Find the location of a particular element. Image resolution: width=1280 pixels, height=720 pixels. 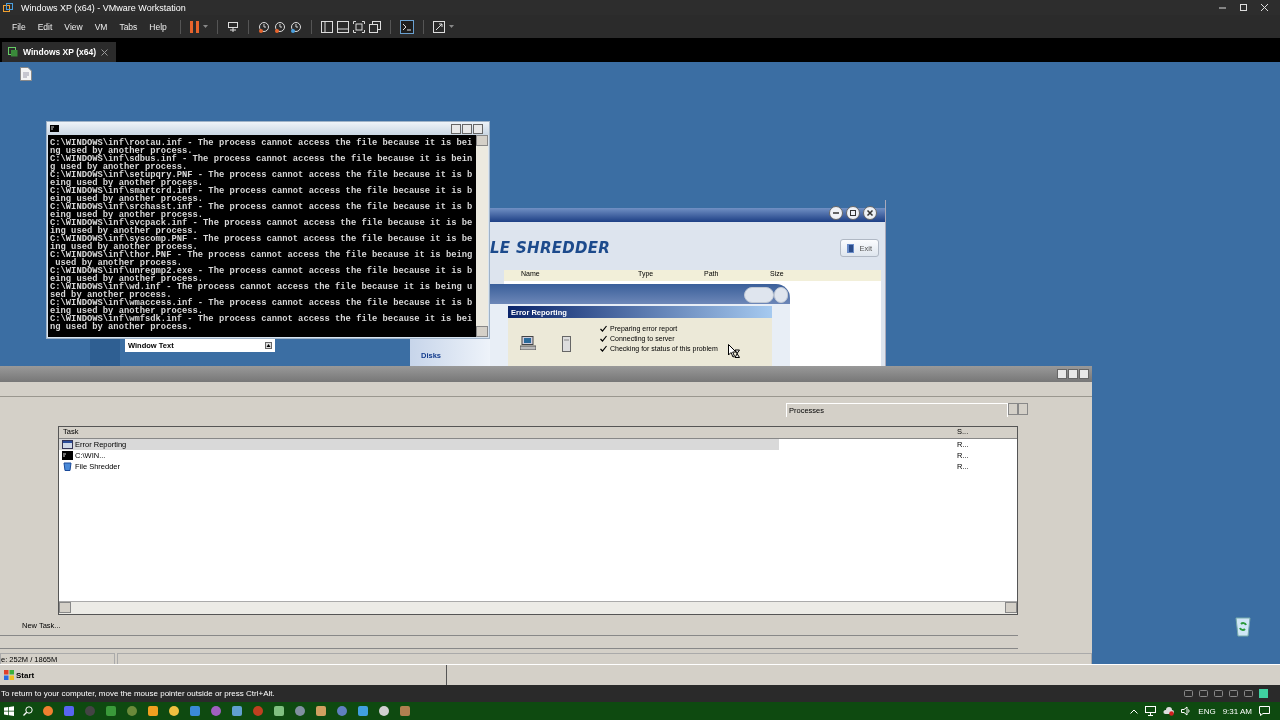

console-line: C:\WINDOWS\inf\thor.PNF - The process cannot access the file because it is being is located at coordinates (262, 255).